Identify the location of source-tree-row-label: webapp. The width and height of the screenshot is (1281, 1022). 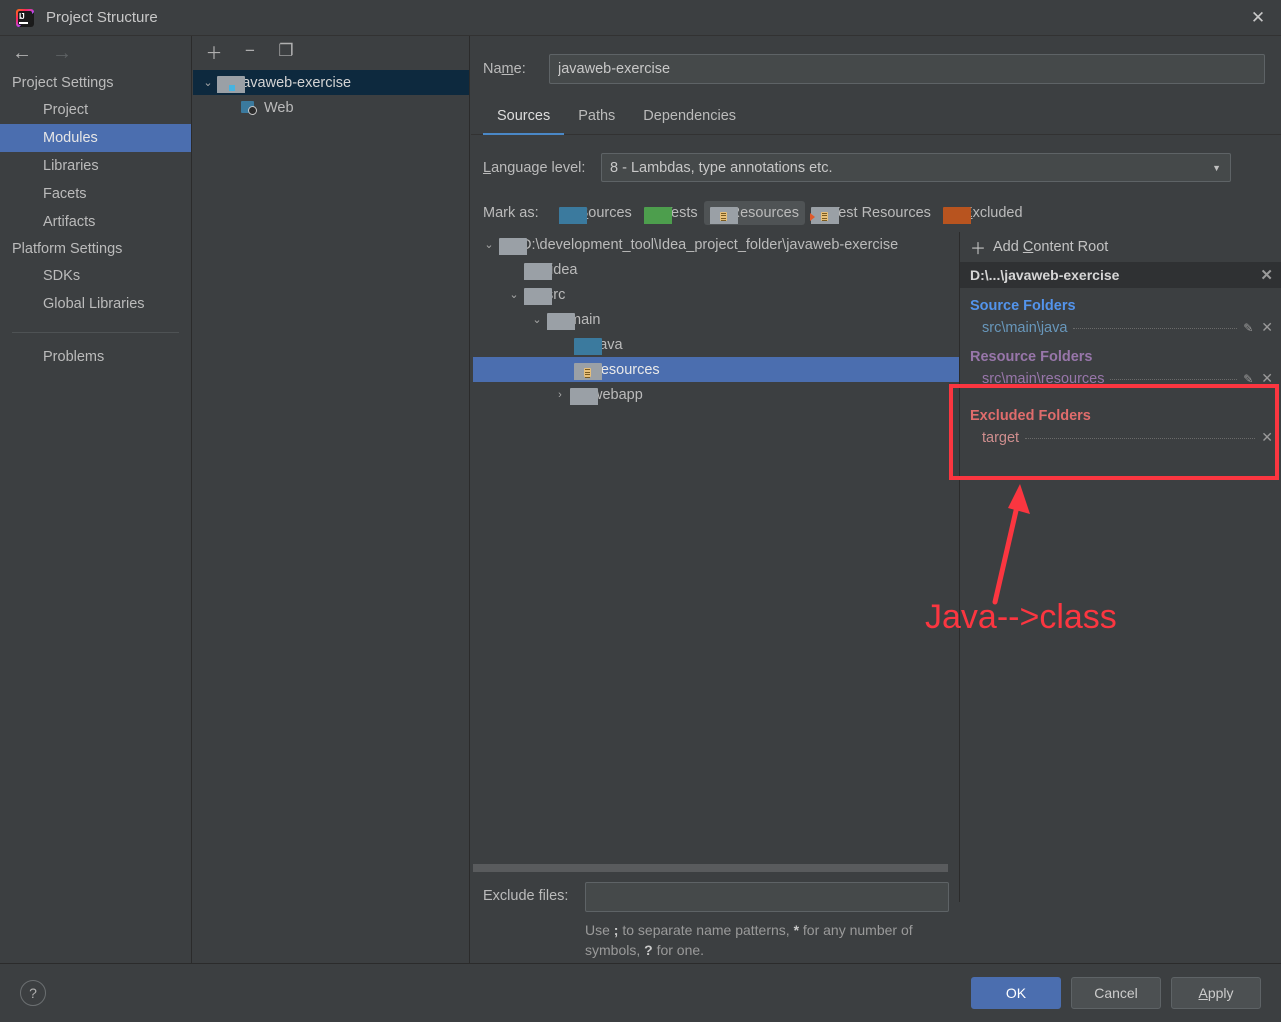
(617, 394).